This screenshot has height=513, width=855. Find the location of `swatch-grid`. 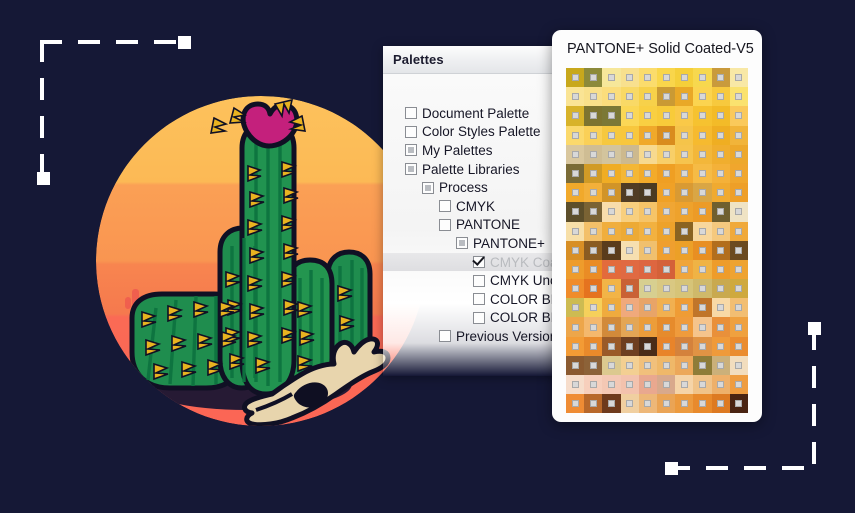

swatch-grid is located at coordinates (657, 240).